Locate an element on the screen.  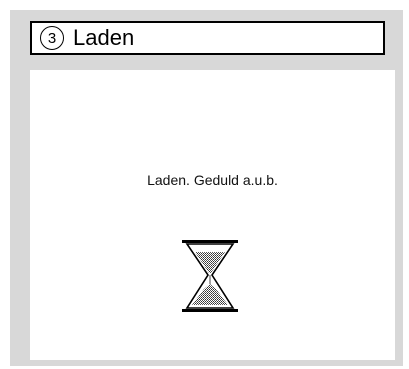
loading-message: Laden. Geduld a.u.b. is located at coordinates (212, 180).